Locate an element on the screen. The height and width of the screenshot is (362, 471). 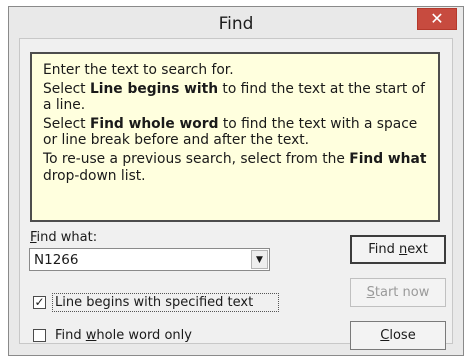
chevron-down-icon: ▼ is located at coordinates (259, 259).